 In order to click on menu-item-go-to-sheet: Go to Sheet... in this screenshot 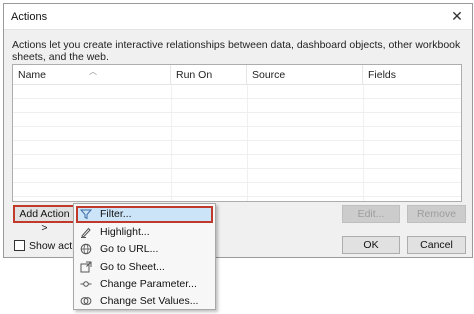, I will do `click(144, 267)`.